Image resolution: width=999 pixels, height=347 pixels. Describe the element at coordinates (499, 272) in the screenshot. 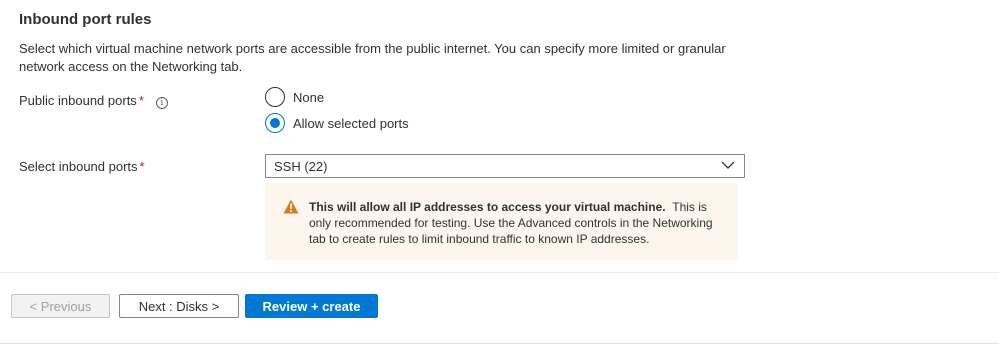

I see `footer-divider` at that location.